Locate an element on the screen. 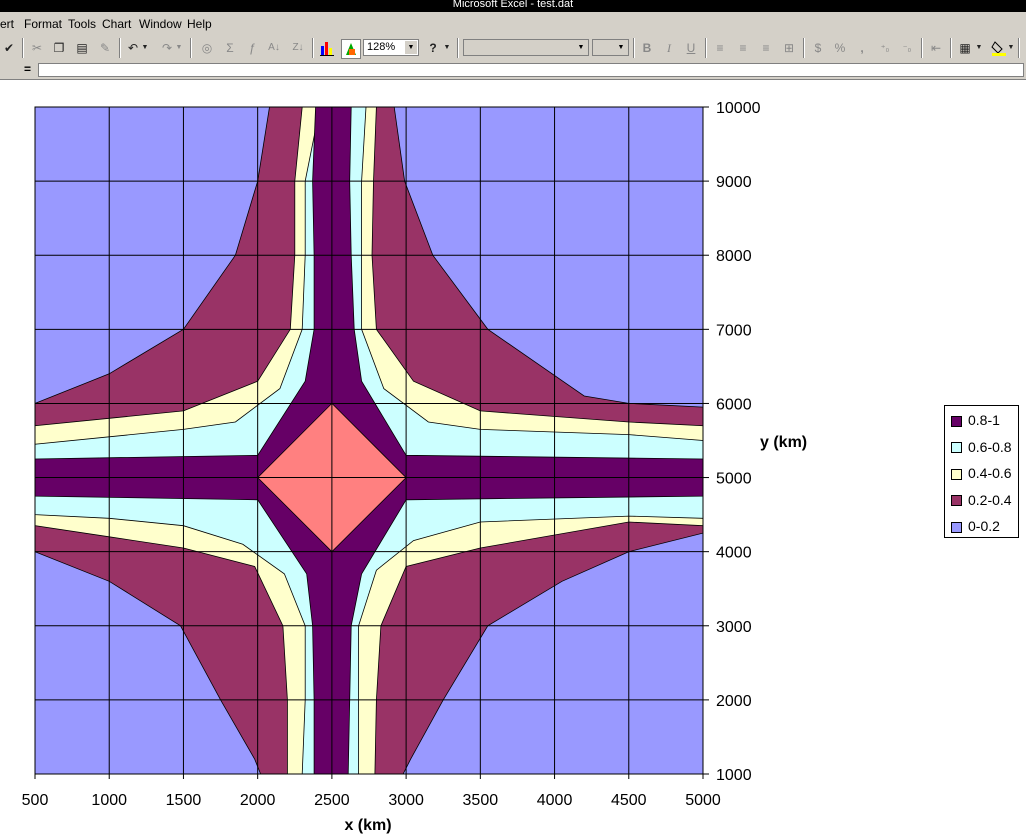 This screenshot has height=840, width=1026. currency-icon: $ is located at coordinates (818, 48).